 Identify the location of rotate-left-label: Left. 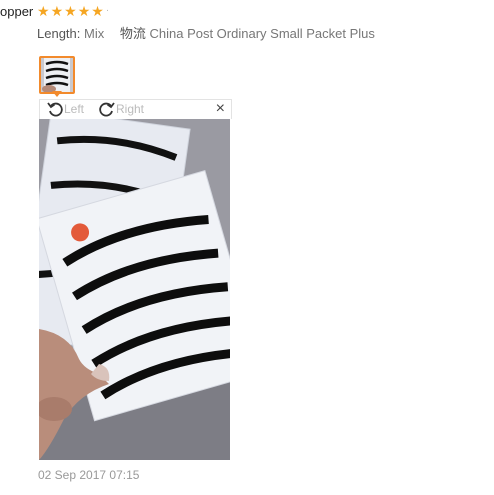
(74, 109).